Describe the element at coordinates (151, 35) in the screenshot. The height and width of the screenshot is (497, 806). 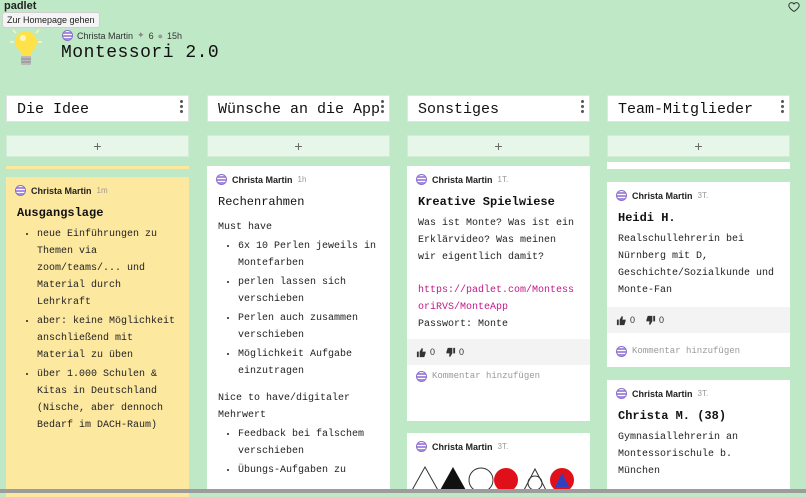
I see `like-count: 6` at that location.